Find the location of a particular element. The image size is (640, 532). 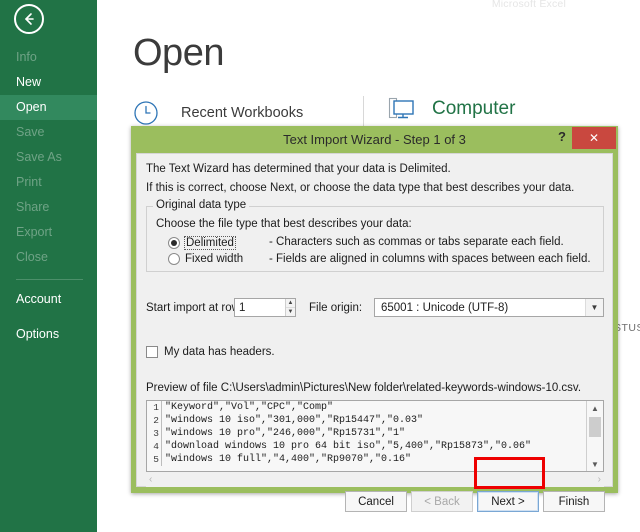

file-origin-select: 65001 : Unicode (UTF-8) ▼ is located at coordinates (489, 307).